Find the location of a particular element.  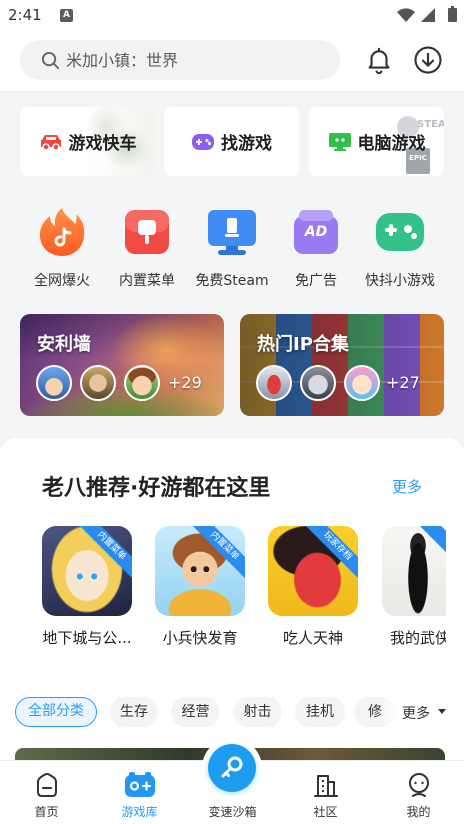

game-name: 吃人天神 is located at coordinates (313, 637).